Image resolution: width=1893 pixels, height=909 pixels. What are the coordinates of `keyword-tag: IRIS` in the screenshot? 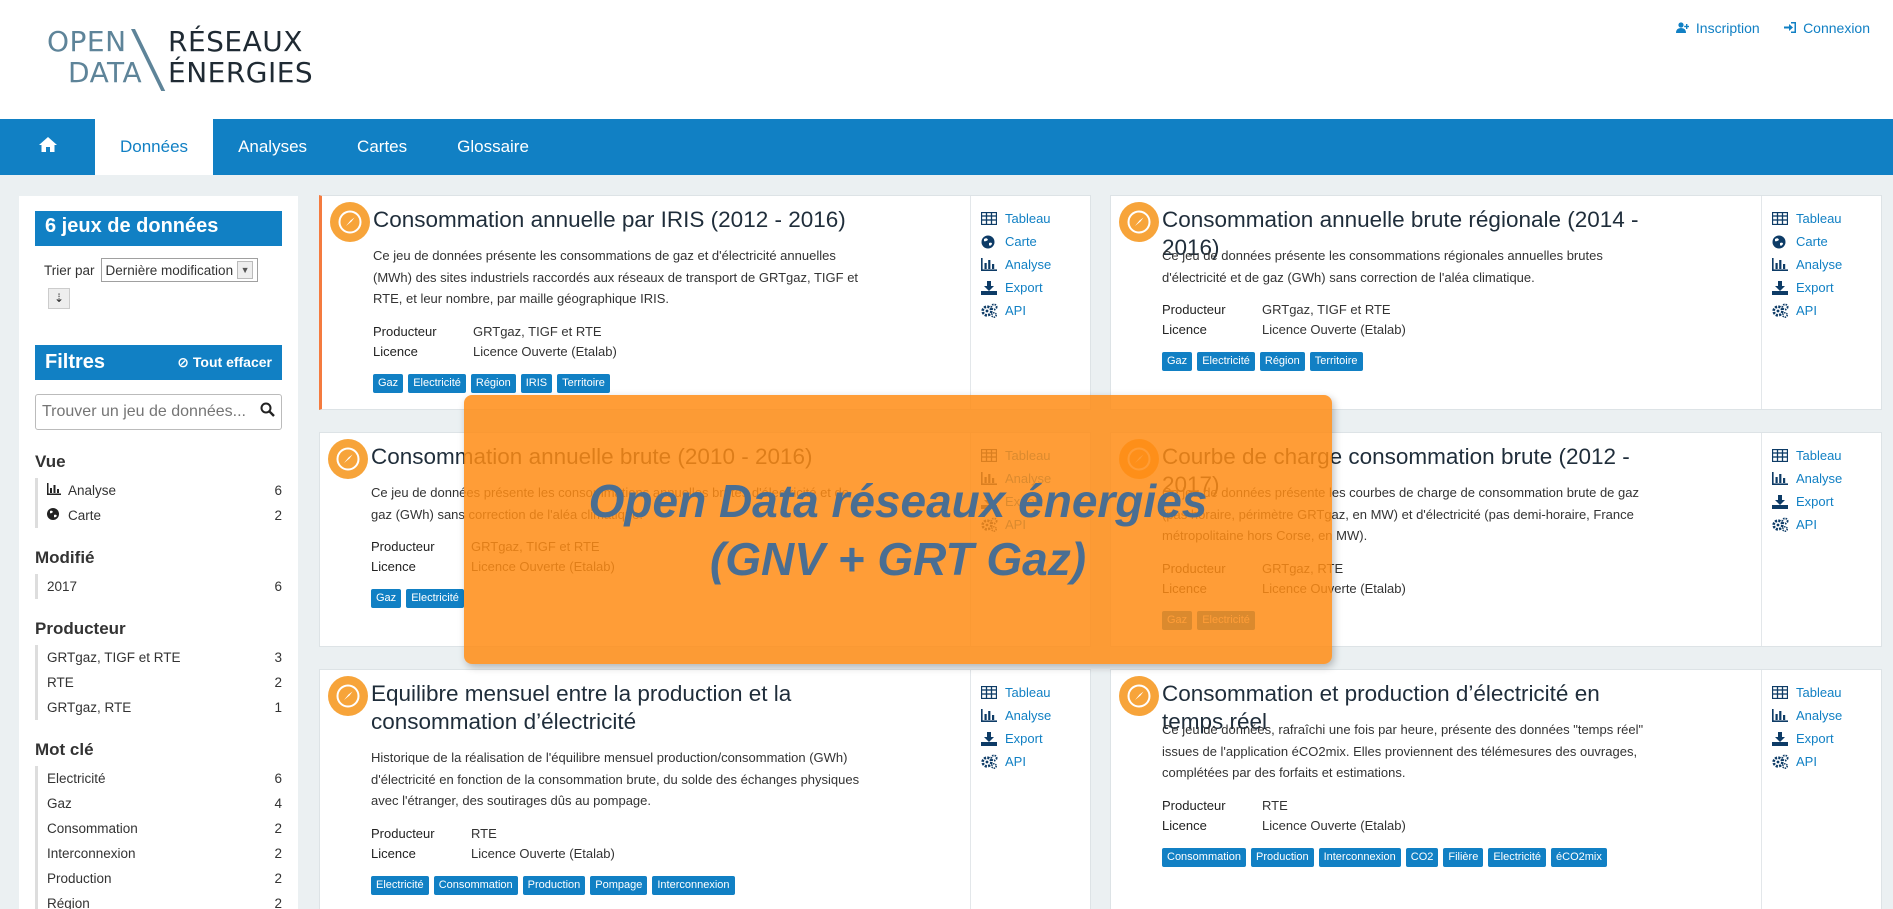 It's located at (536, 383).